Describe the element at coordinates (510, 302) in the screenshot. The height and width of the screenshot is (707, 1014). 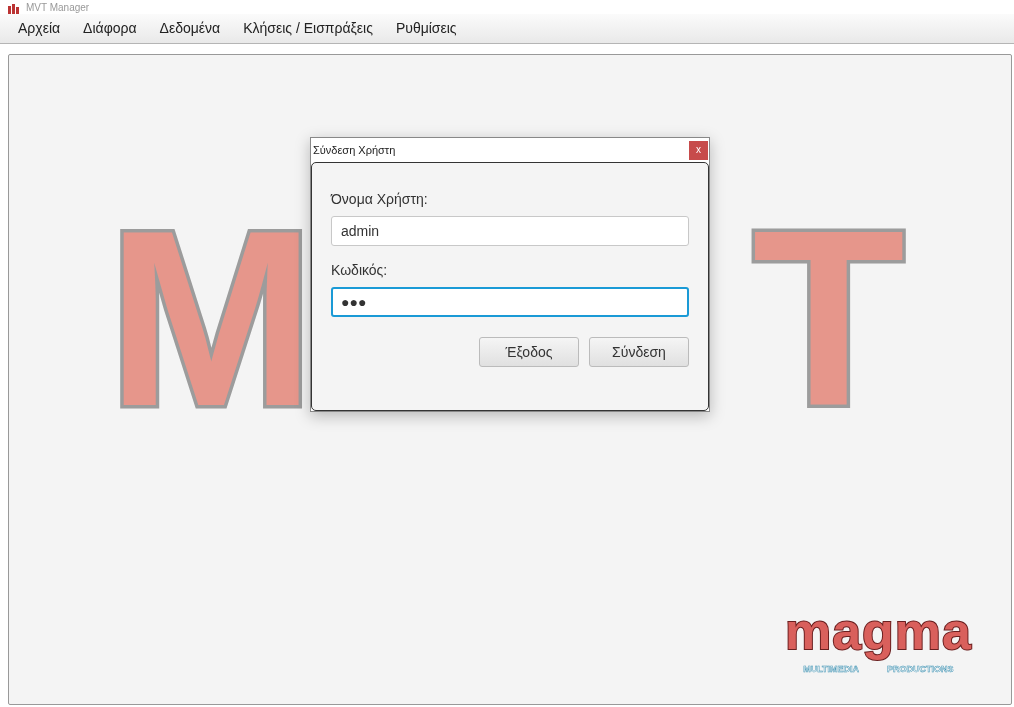
I see `password-field: ●●●` at that location.